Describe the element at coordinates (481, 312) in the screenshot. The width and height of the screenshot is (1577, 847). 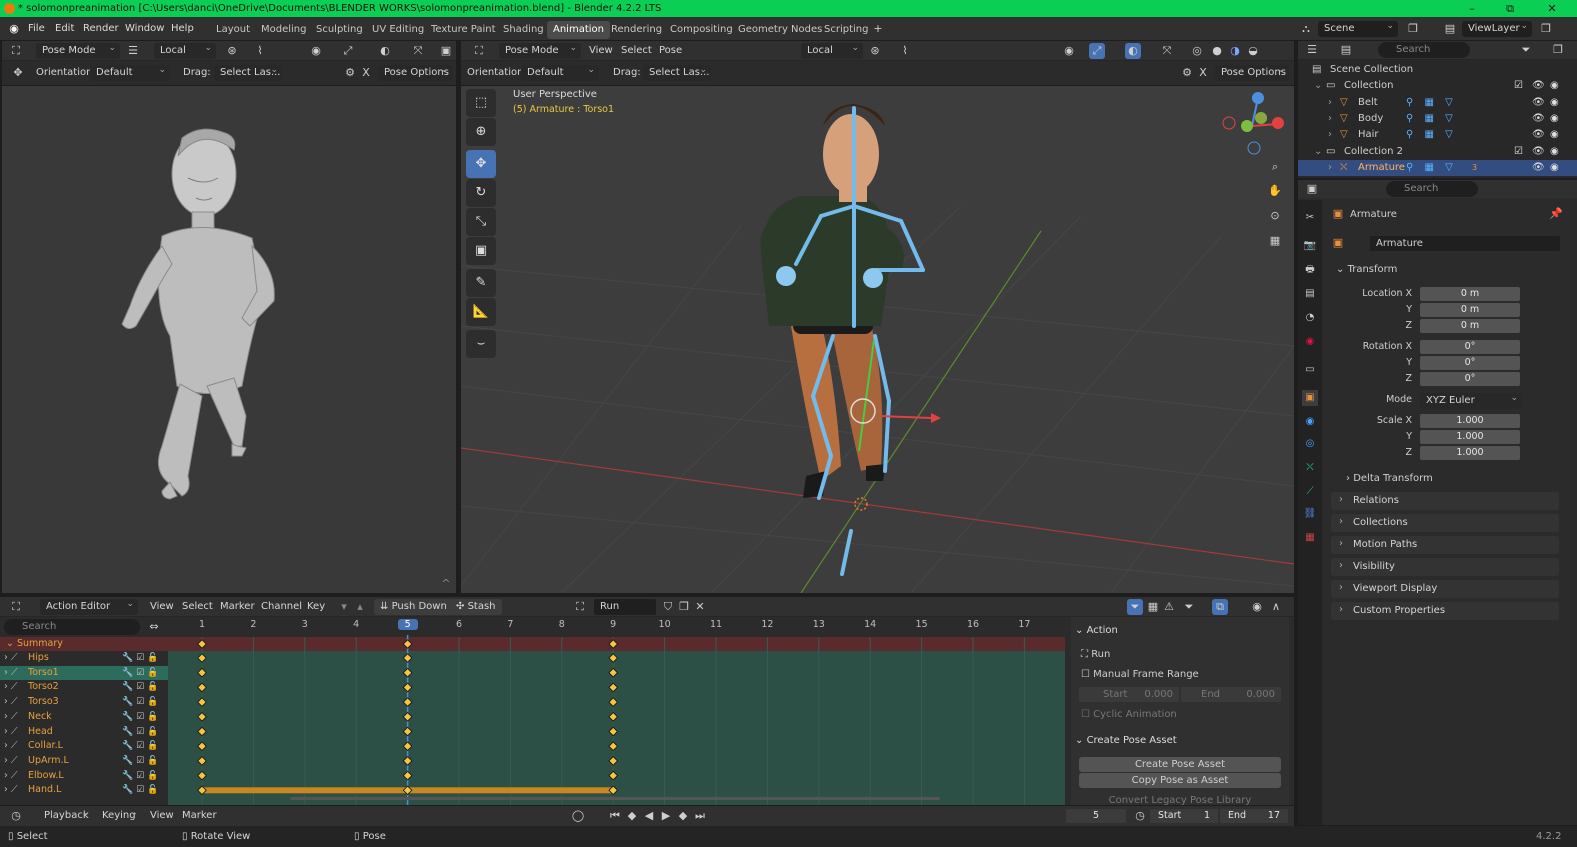
I see `measure-tool: 📐` at that location.